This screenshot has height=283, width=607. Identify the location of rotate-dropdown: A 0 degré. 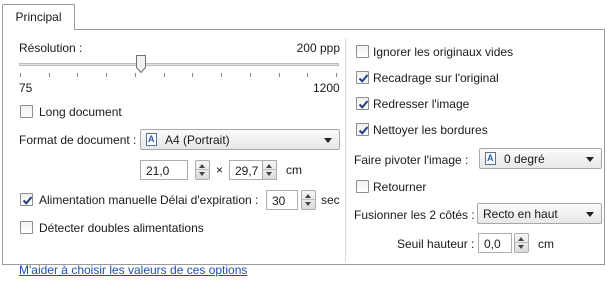
(540, 158).